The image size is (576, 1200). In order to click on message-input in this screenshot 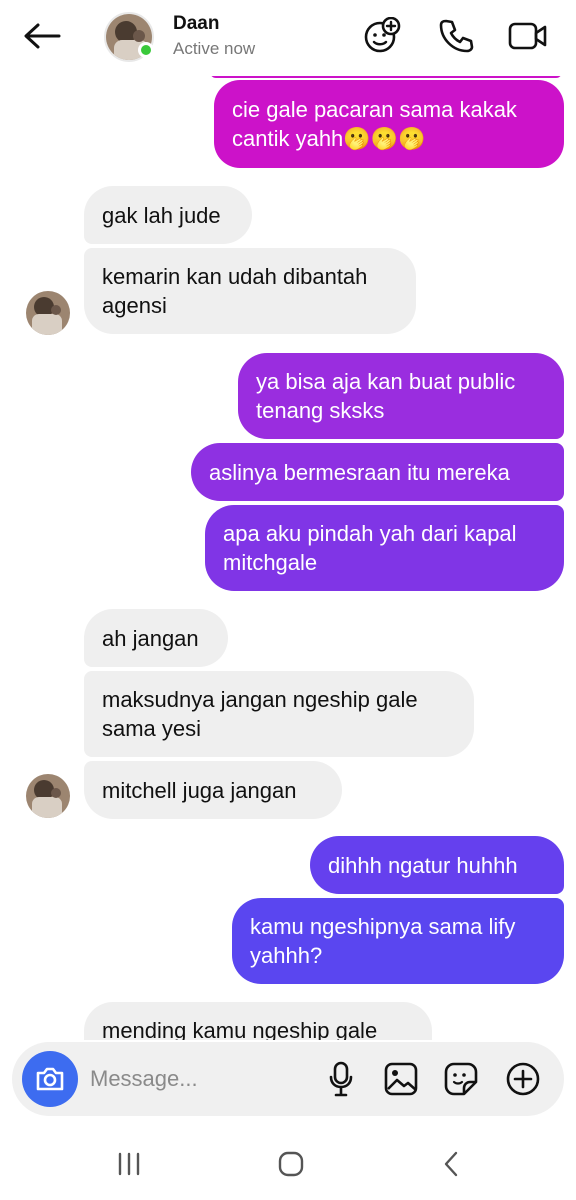, I will do `click(200, 1079)`.